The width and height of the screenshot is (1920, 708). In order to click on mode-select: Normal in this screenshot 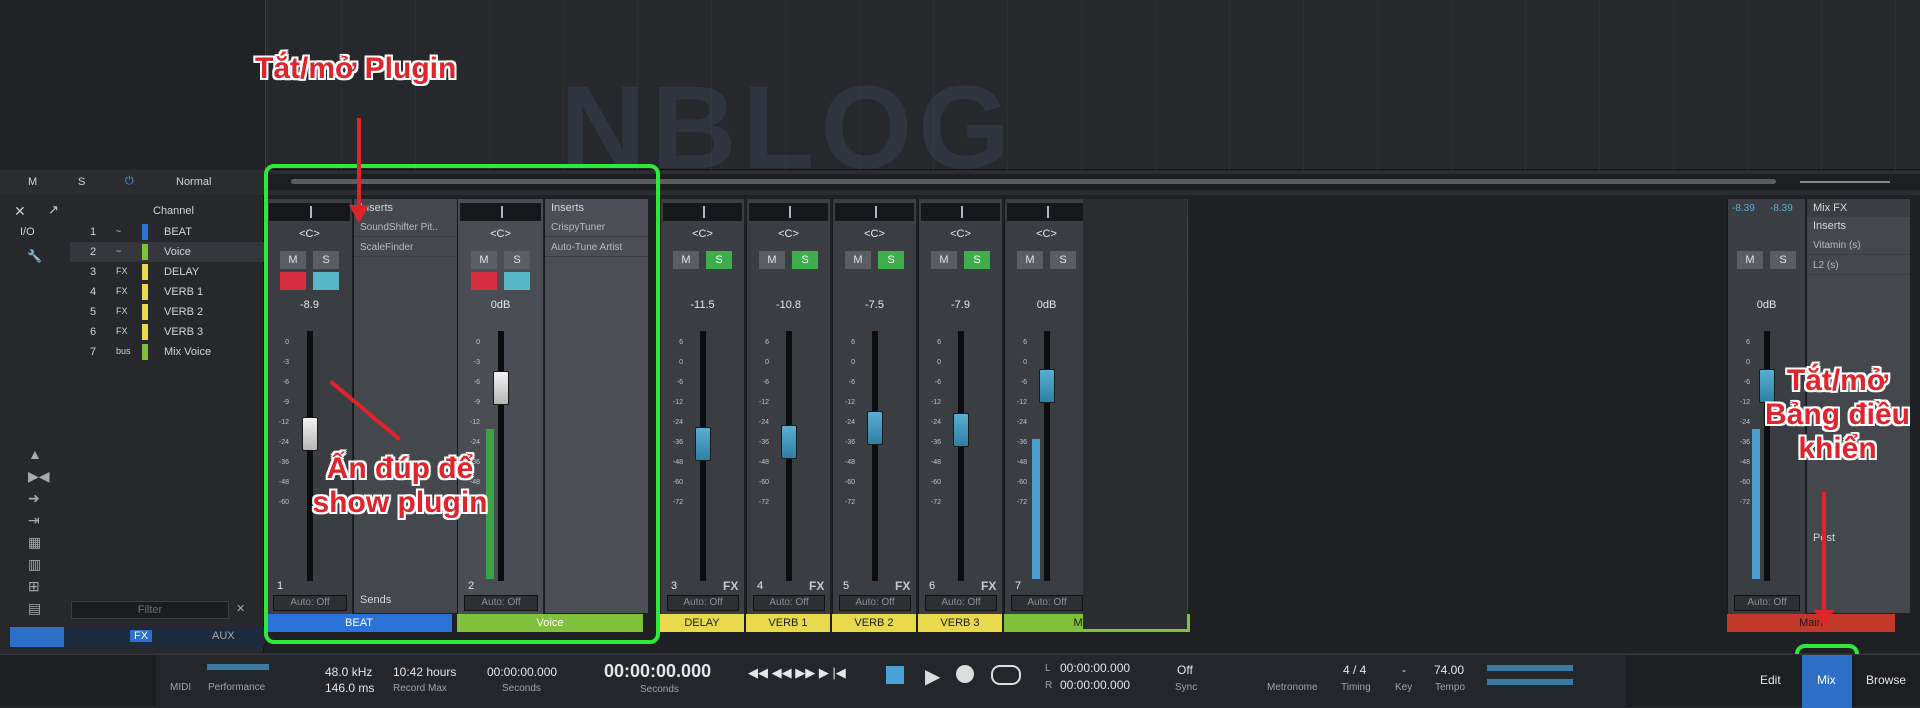, I will do `click(193, 182)`.